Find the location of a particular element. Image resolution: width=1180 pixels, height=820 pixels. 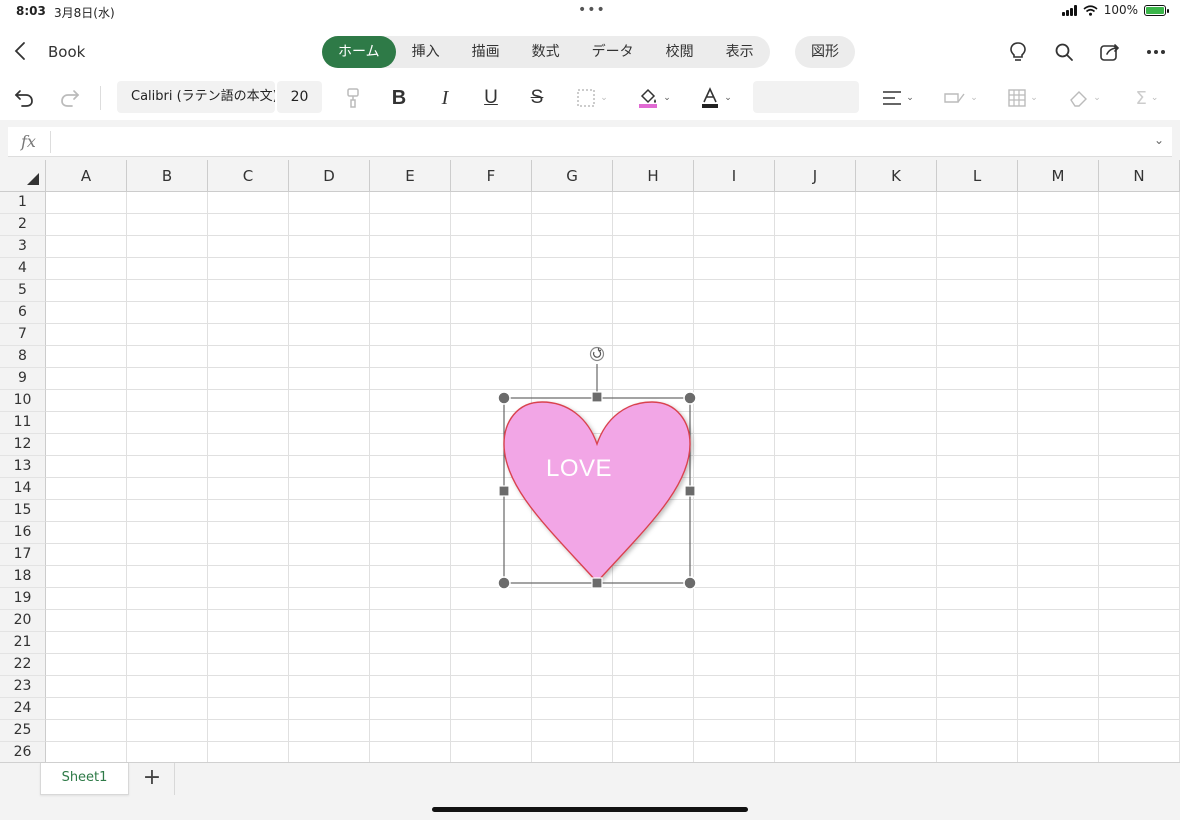

status-right: 100% is located at coordinates (1115, 10).